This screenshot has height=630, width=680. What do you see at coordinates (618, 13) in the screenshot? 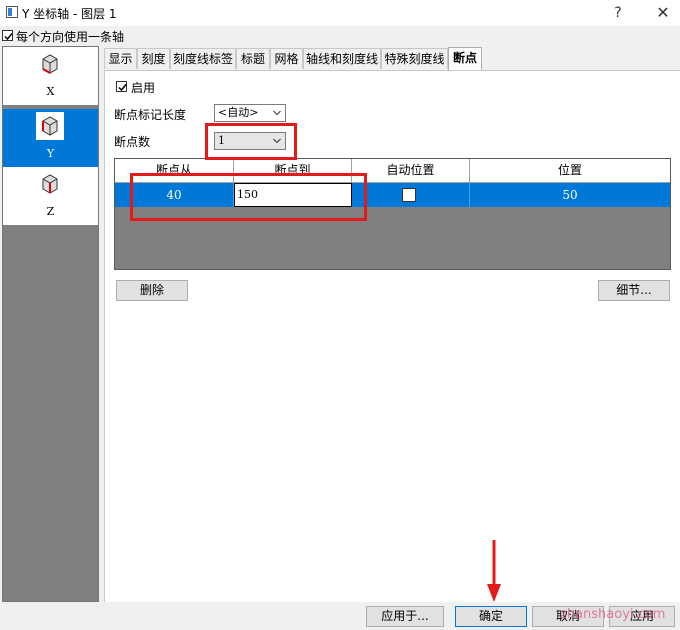
I see `help-button: ?` at bounding box center [618, 13].